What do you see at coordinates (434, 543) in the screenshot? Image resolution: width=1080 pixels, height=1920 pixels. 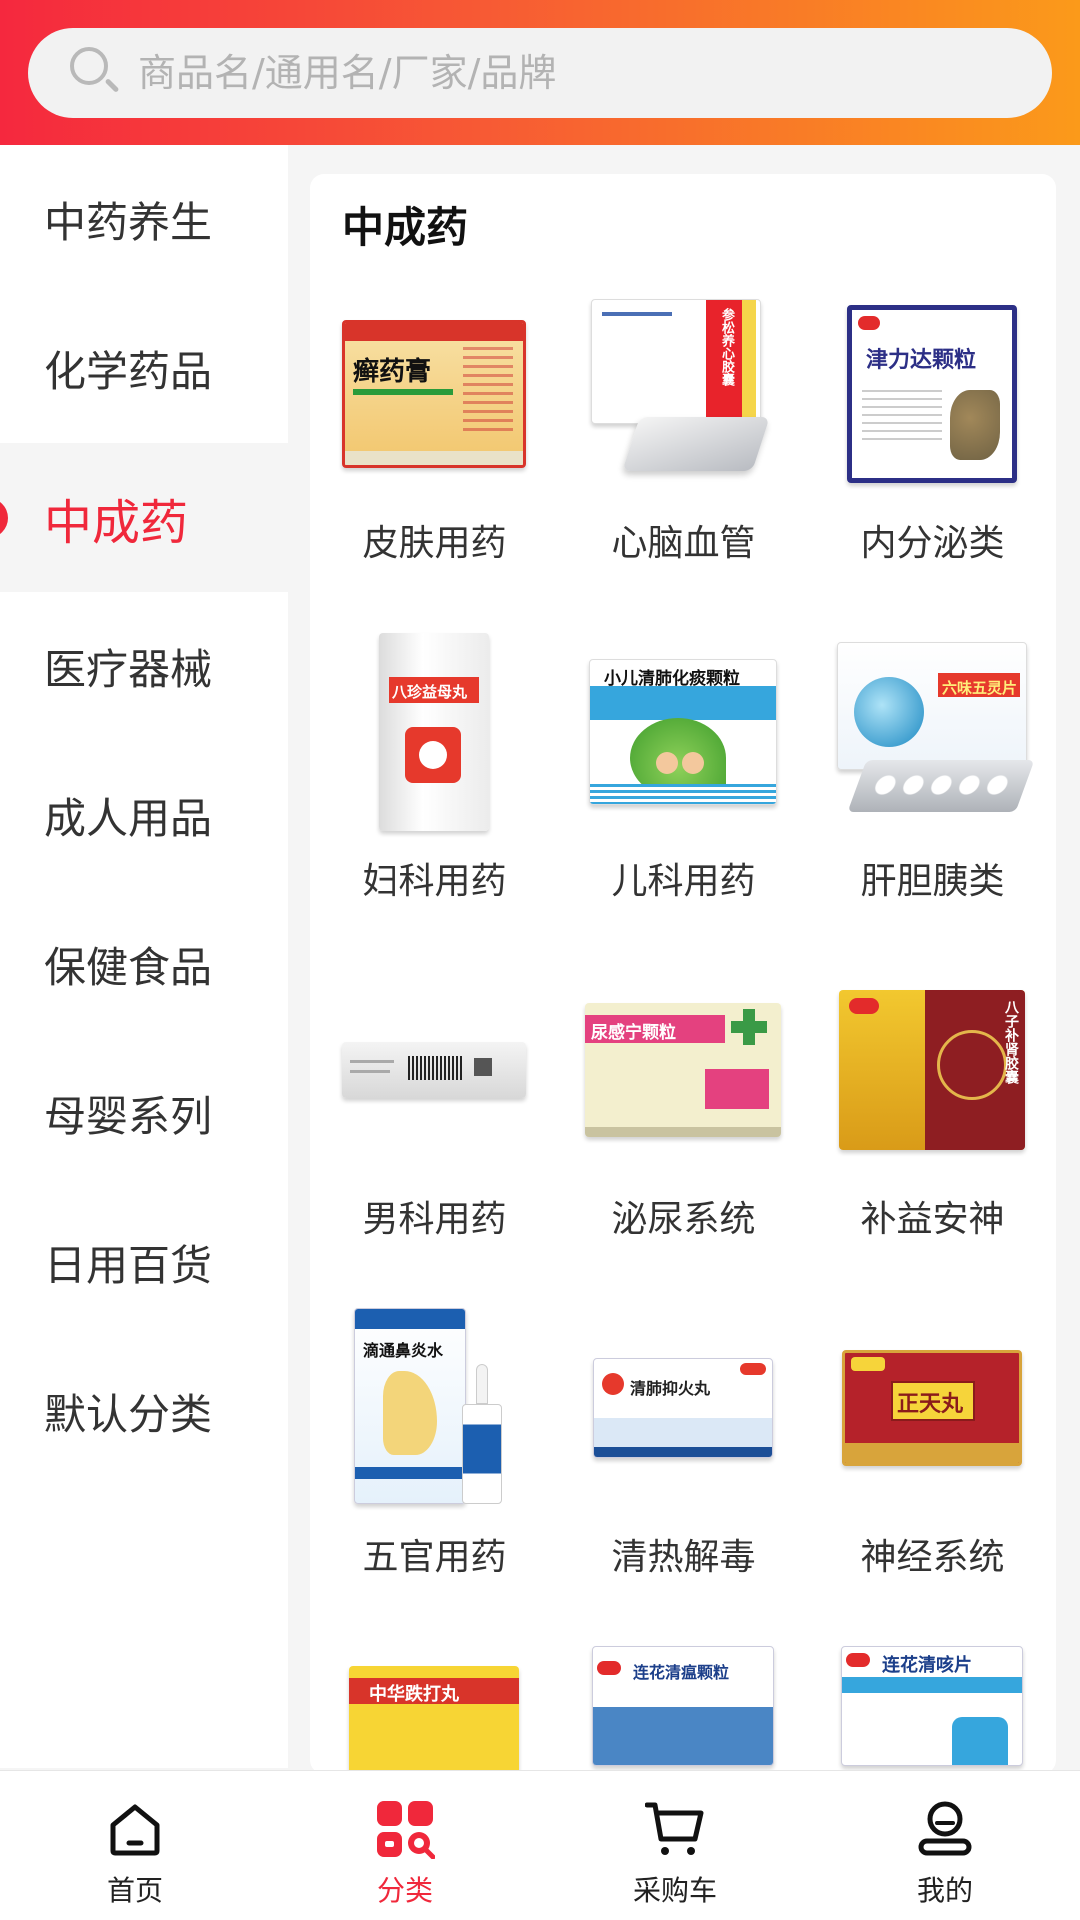 I see `subcategory-label: 皮肤用药` at bounding box center [434, 543].